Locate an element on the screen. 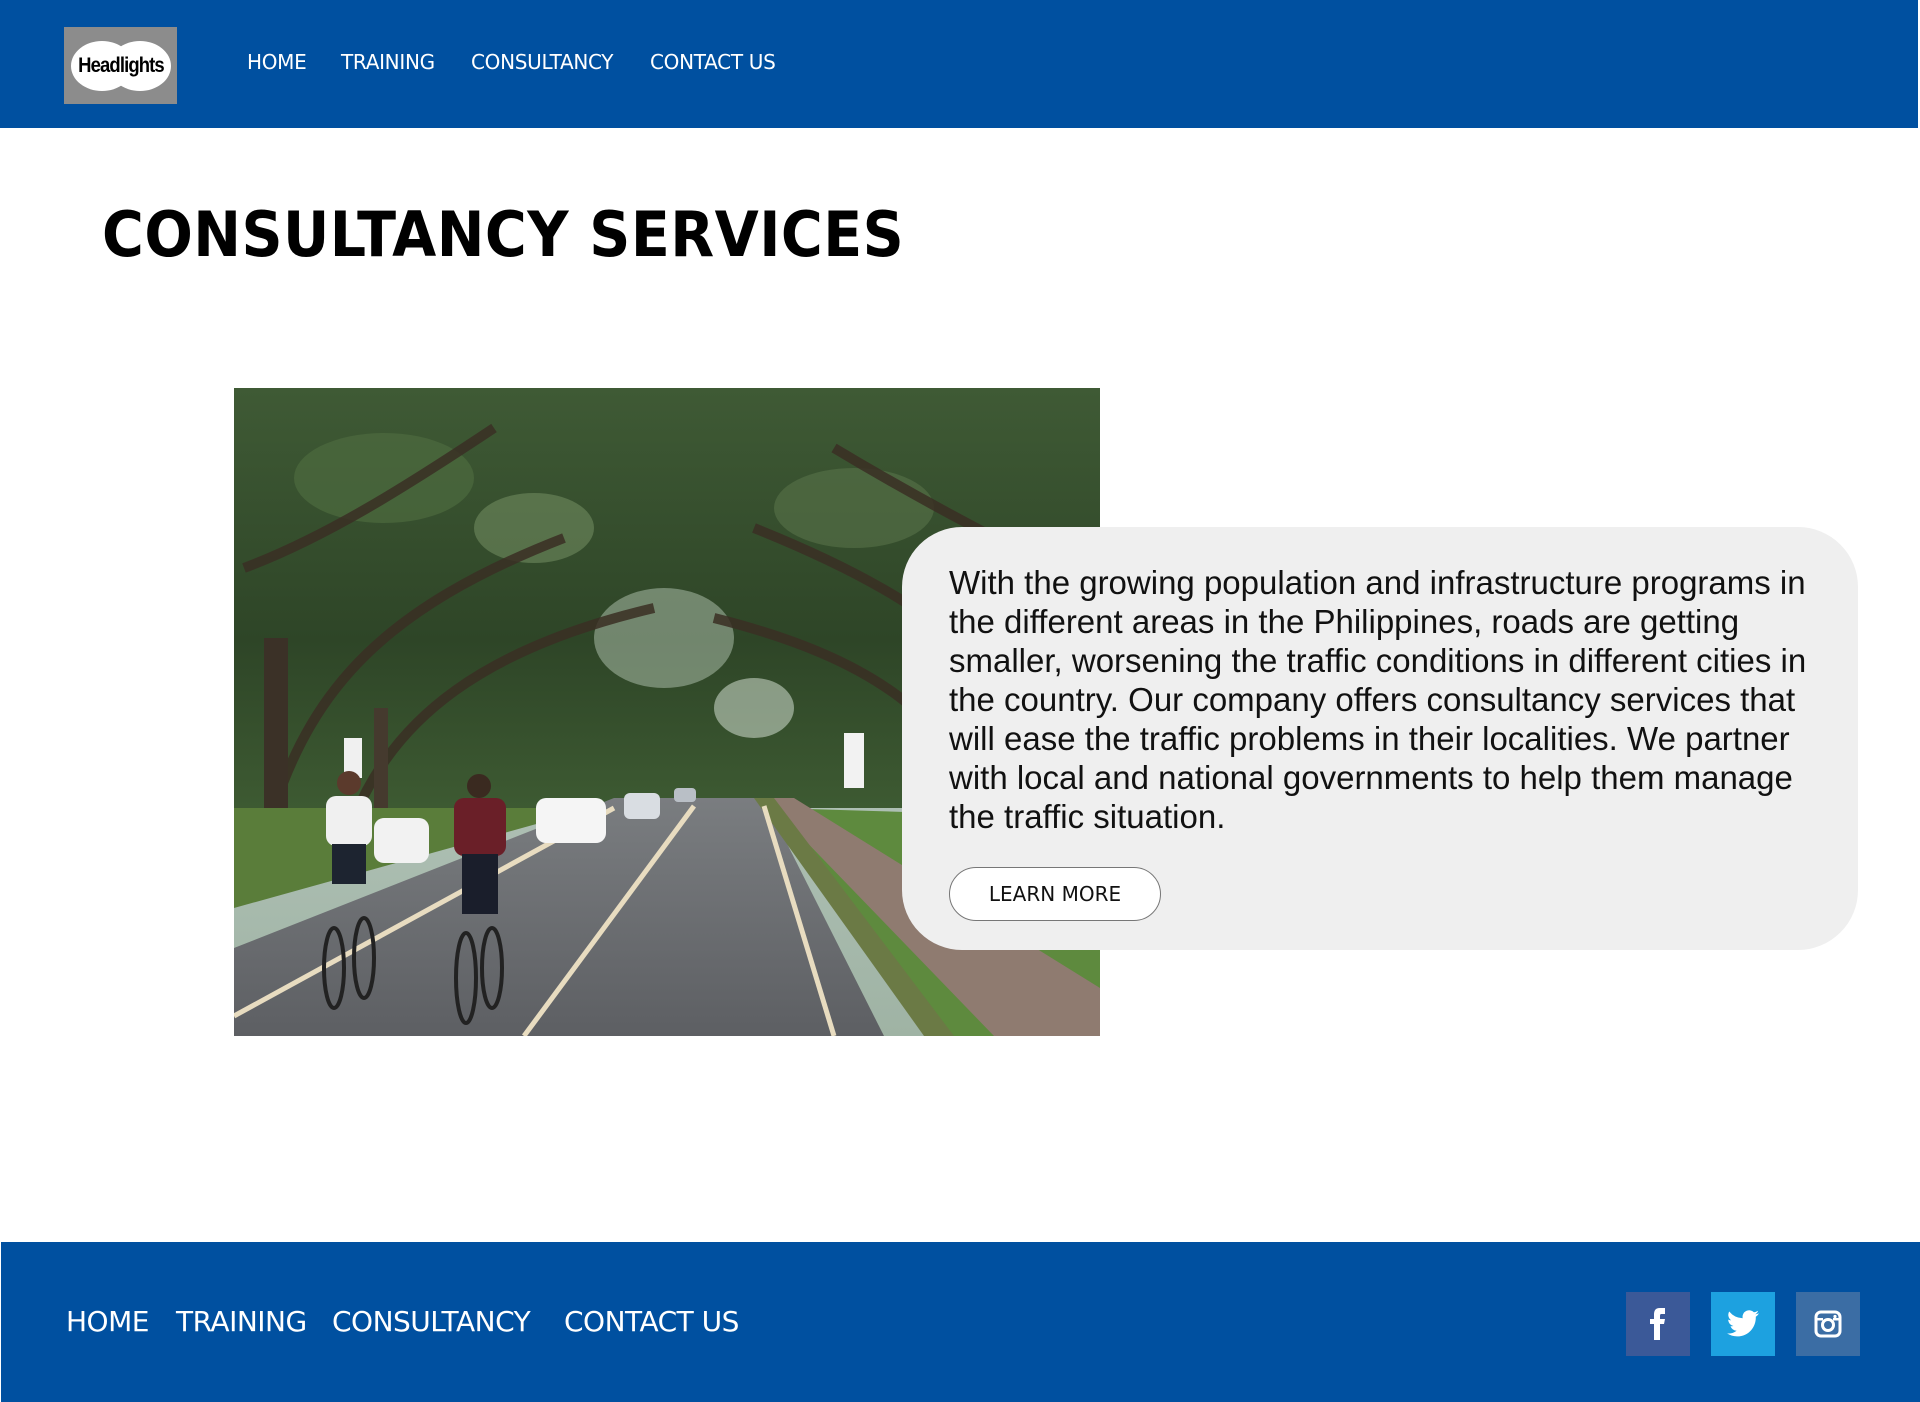 This screenshot has height=1402, width=1920. facebook-icon is located at coordinates (1657, 1324).